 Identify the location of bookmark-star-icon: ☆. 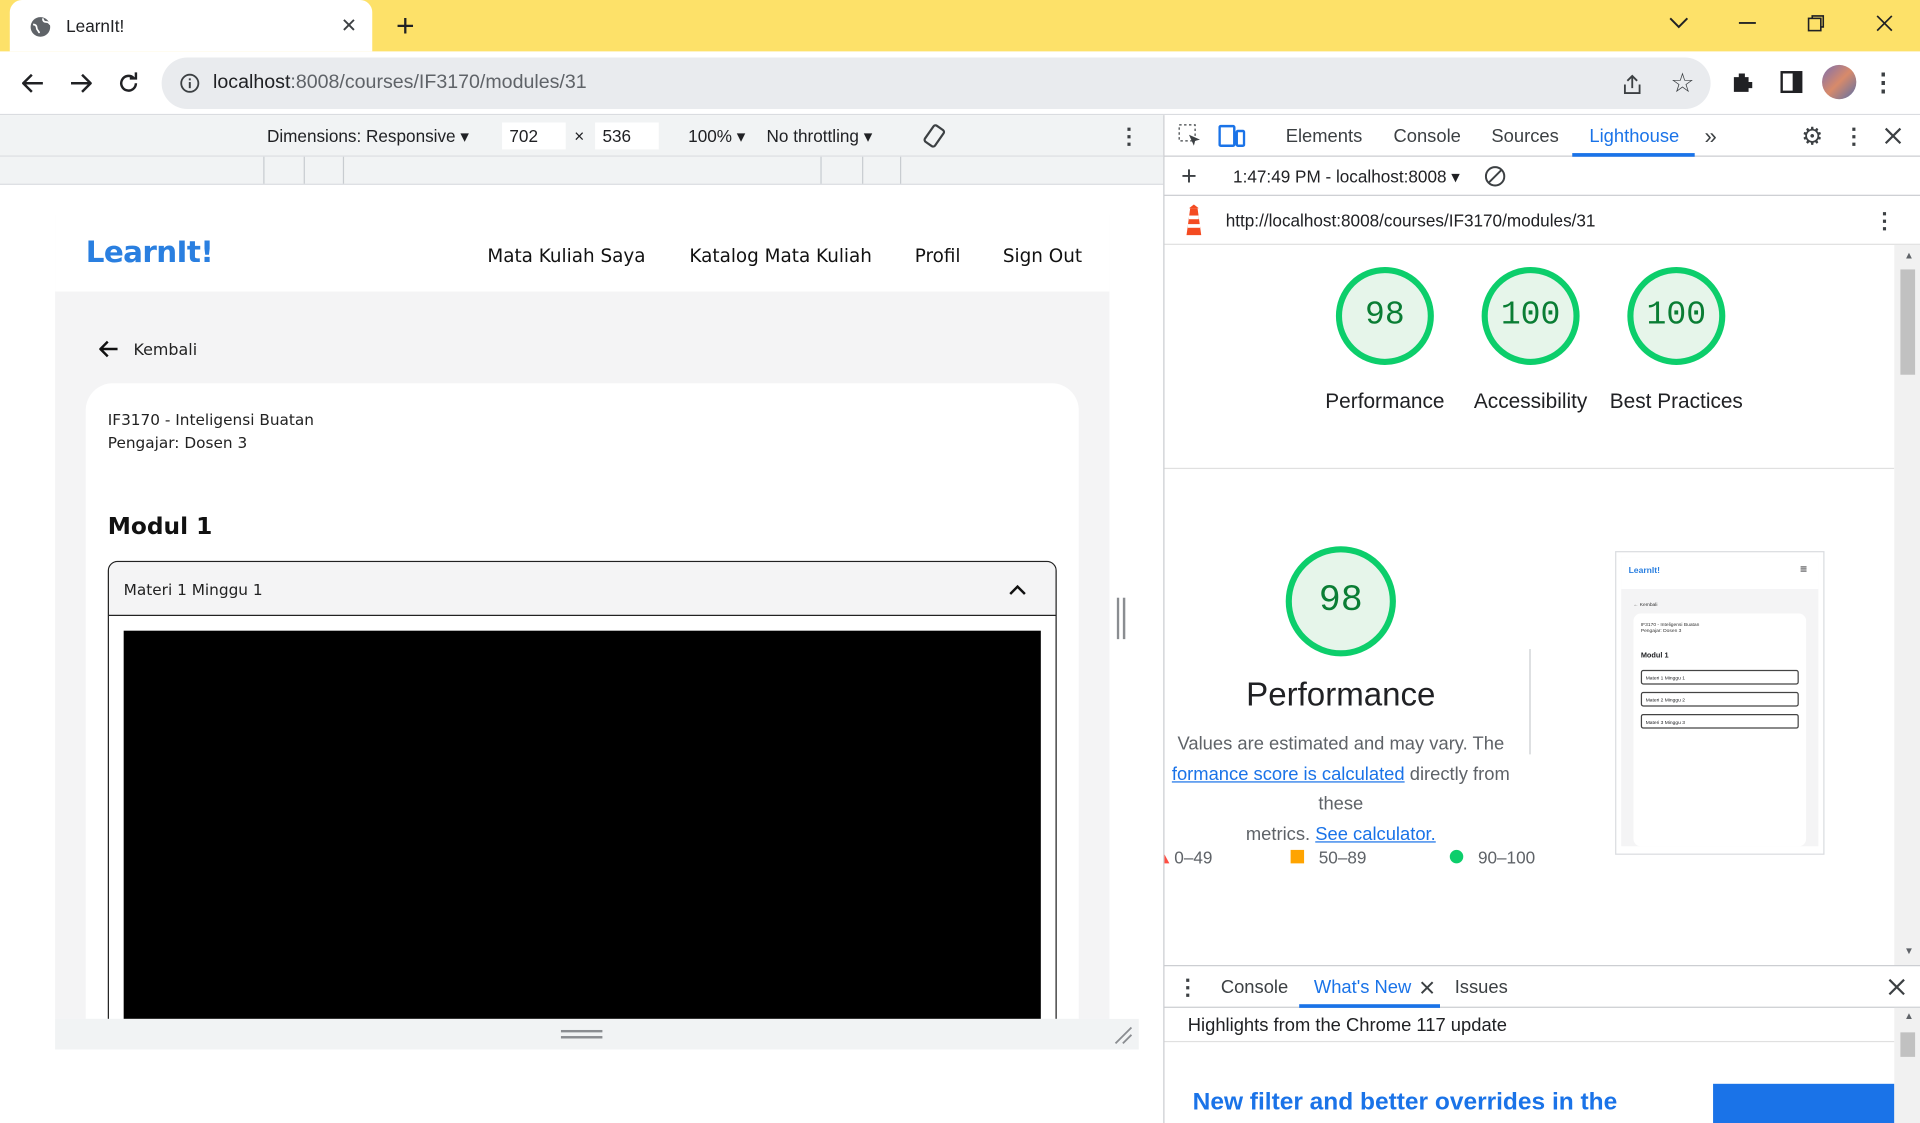
(1682, 82).